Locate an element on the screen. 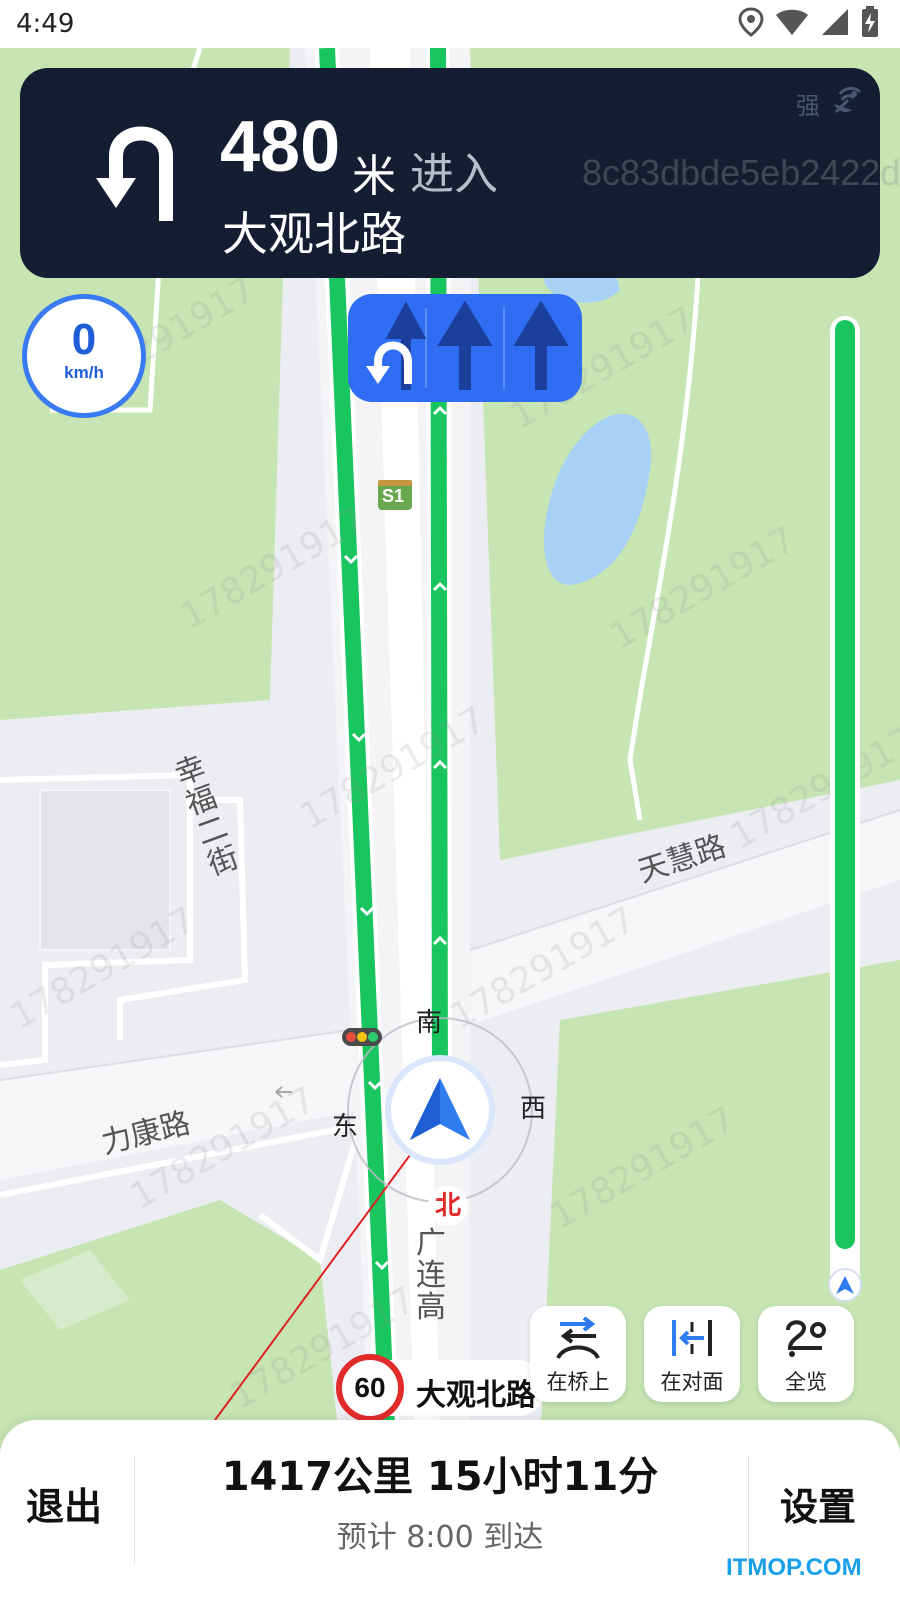  turn-distance-unit: 米 is located at coordinates (374, 176).